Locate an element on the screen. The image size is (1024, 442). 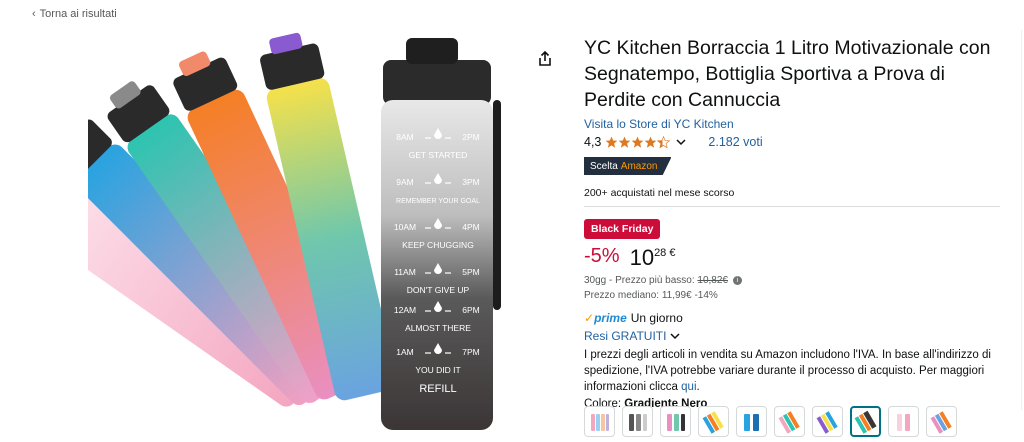
svg-text: 4PM is located at coordinates (470, 227).